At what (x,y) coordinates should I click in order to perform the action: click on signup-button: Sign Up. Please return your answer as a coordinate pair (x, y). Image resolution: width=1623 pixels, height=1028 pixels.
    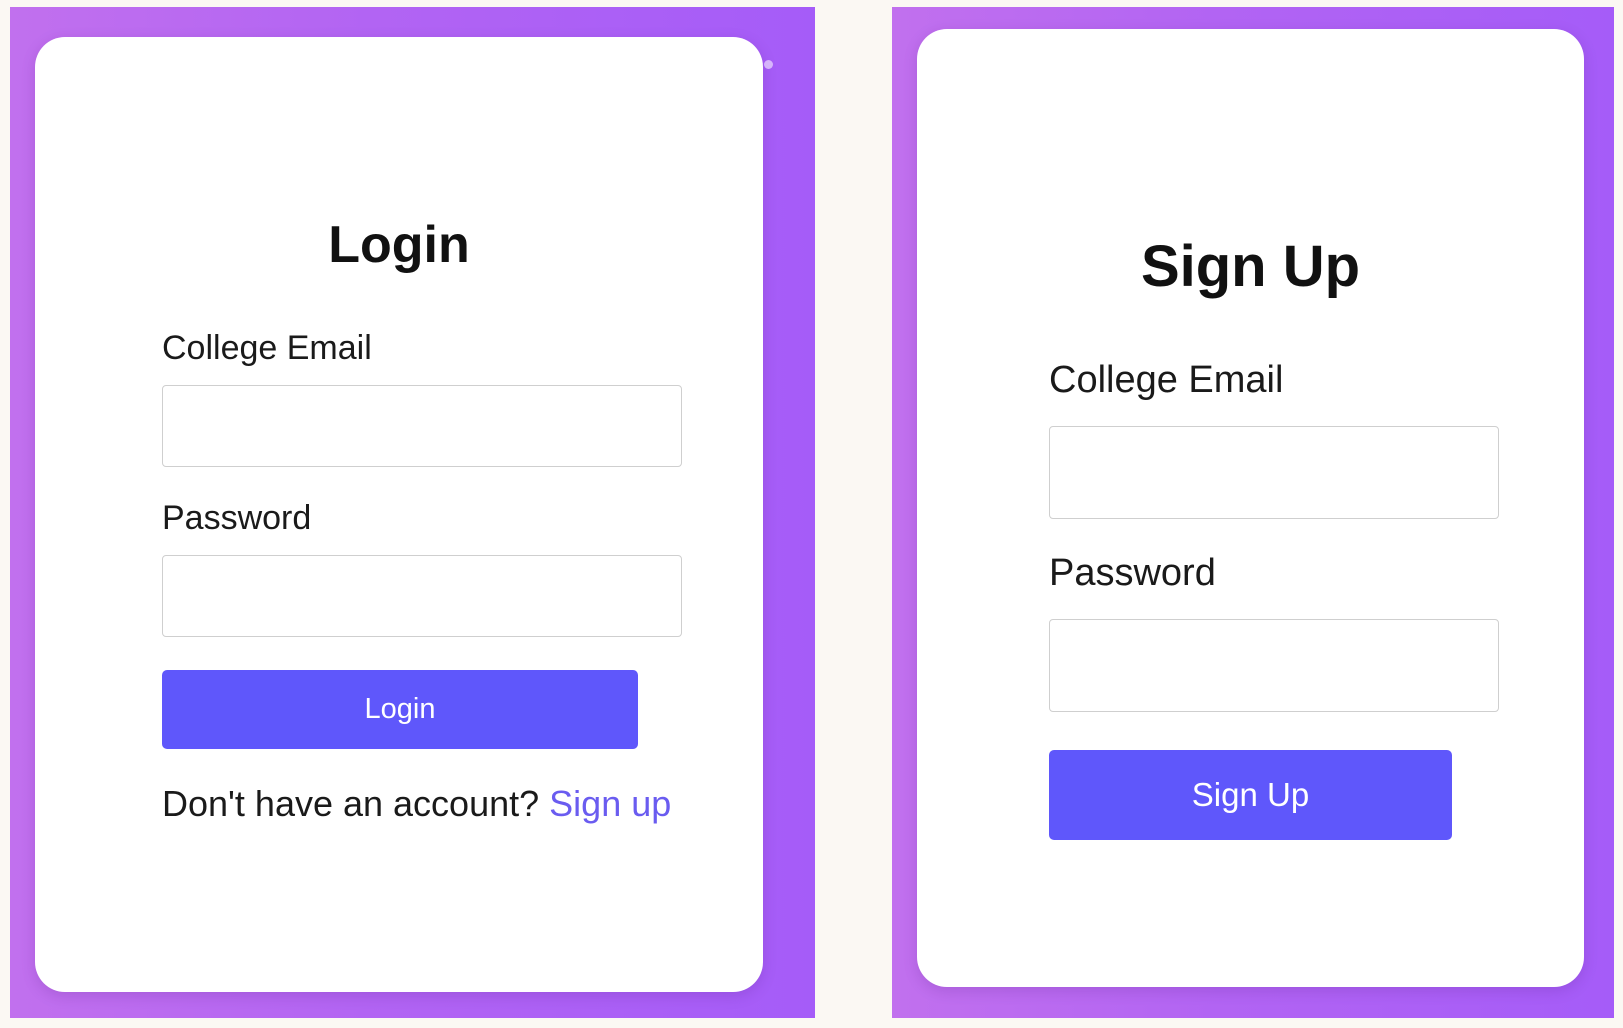
    Looking at the image, I should click on (1250, 795).